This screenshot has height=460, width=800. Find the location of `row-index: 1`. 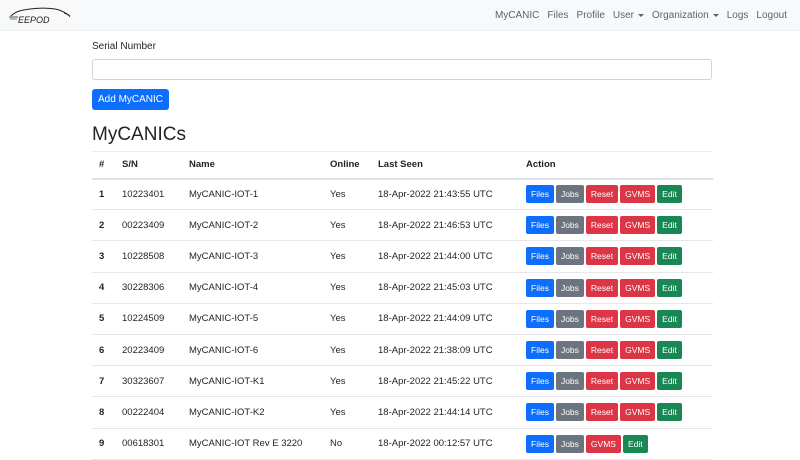

row-index: 1 is located at coordinates (103, 194).